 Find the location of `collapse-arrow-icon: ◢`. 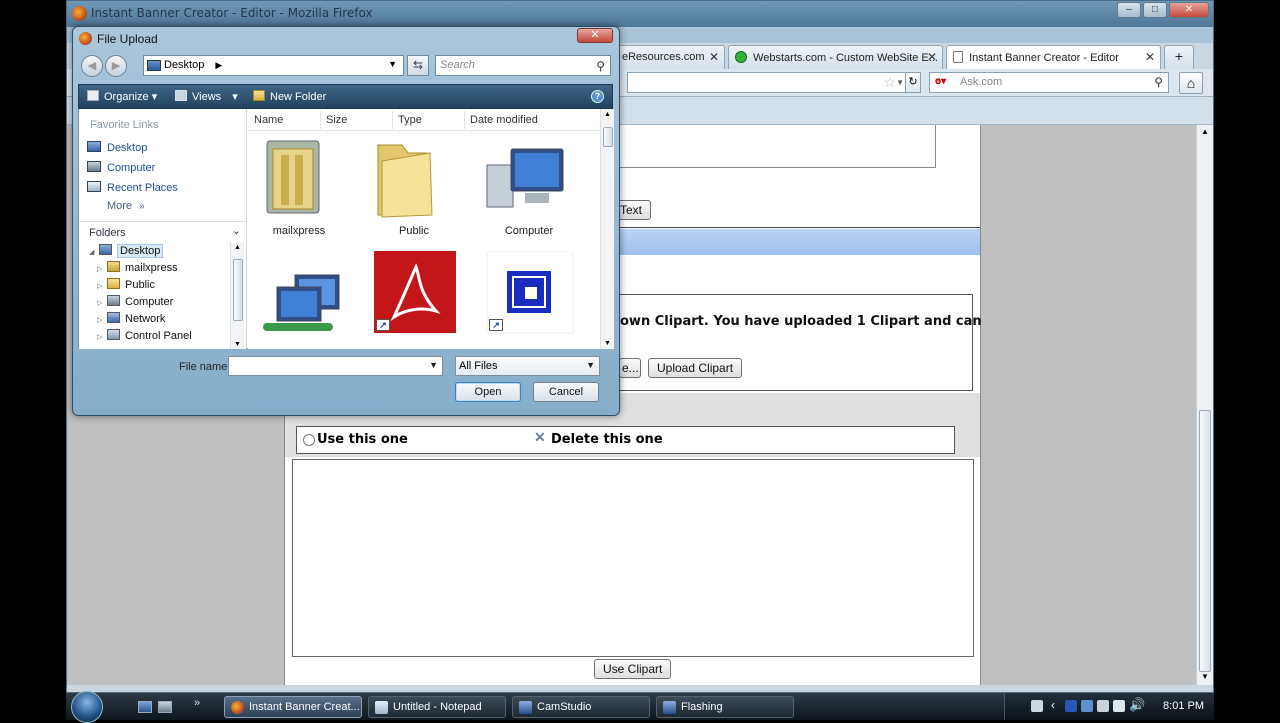

collapse-arrow-icon: ◢ is located at coordinates (94, 252).